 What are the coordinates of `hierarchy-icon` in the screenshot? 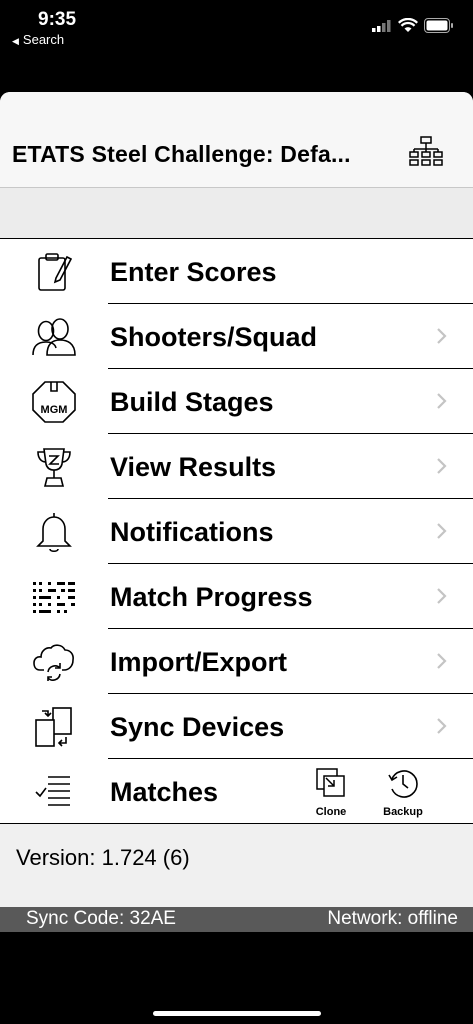 It's located at (426, 151).